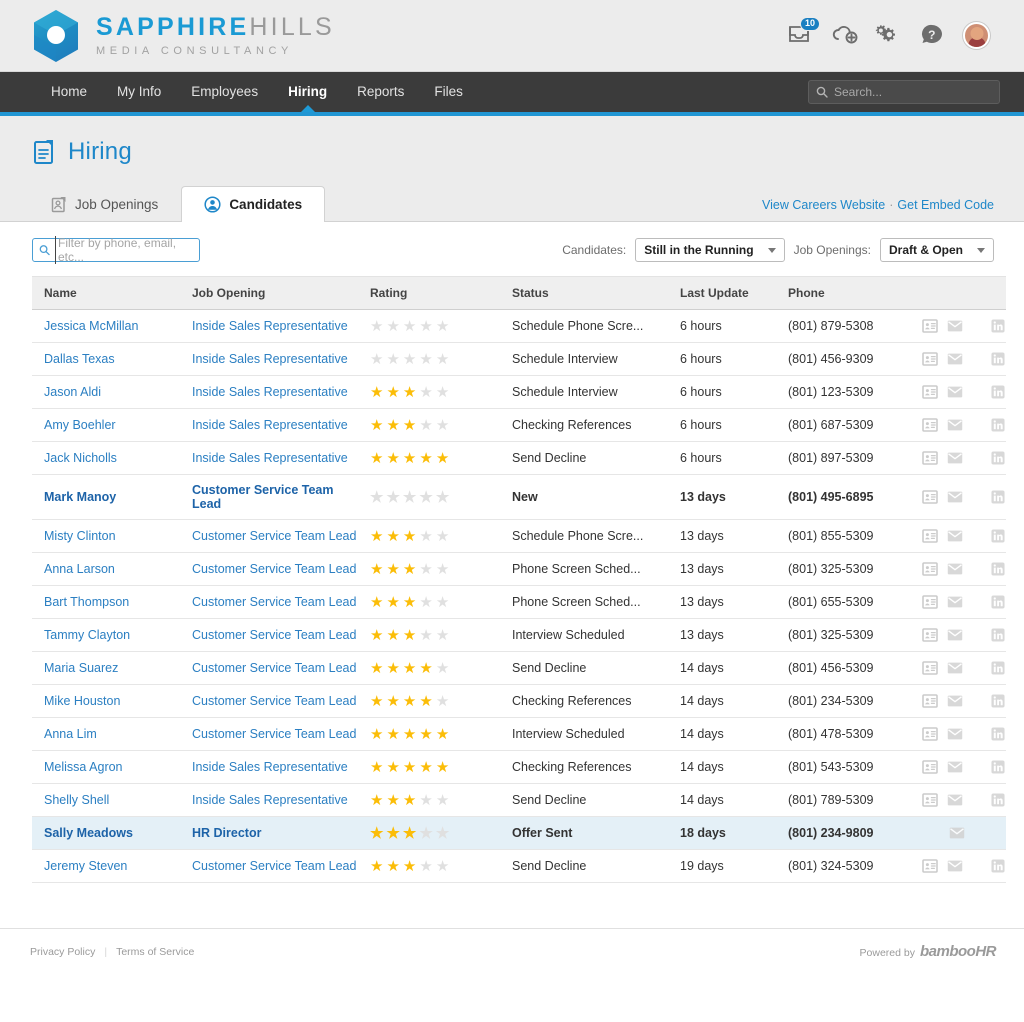 The height and width of the screenshot is (1022, 1024). I want to click on candidate-name-link: Sally Meadows, so click(88, 833).